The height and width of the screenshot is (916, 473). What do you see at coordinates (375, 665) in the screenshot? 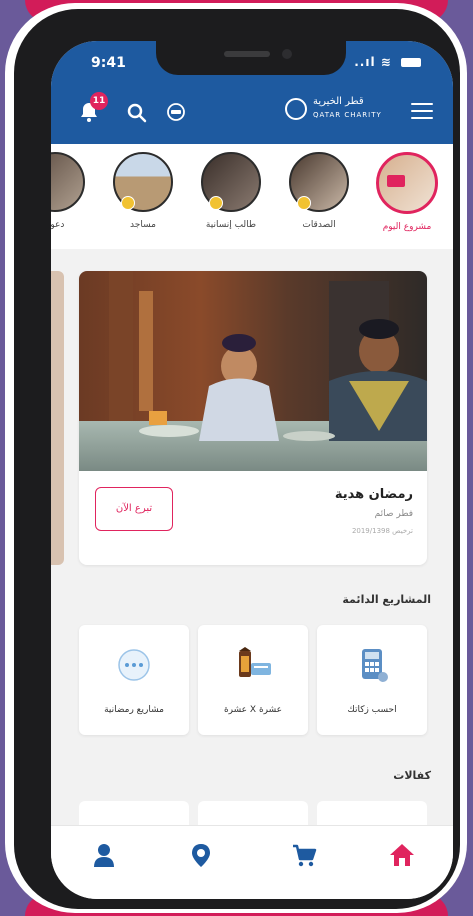
I see `calculator-icon` at bounding box center [375, 665].